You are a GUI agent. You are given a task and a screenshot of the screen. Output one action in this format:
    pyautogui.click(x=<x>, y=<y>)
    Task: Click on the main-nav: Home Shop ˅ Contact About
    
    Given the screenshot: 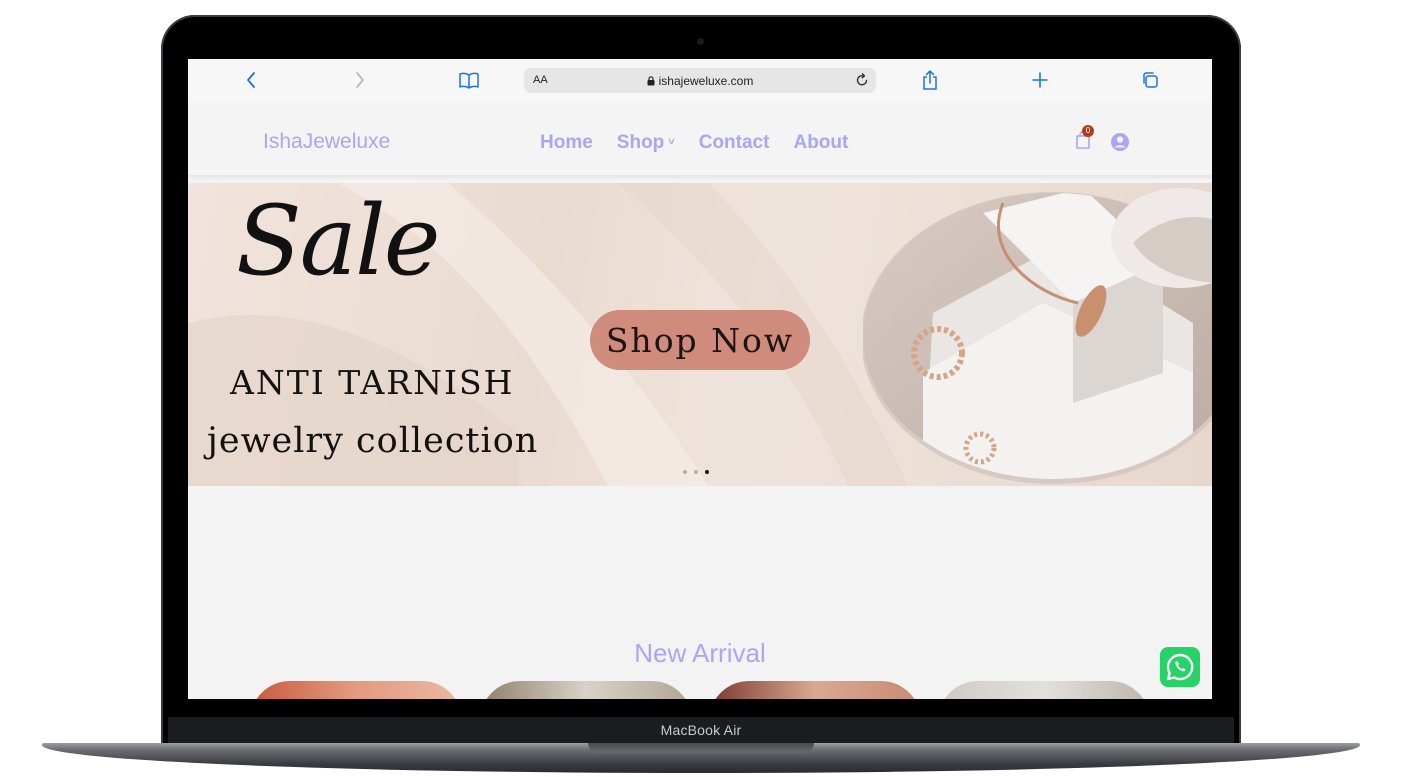 What is the action you would take?
    pyautogui.click(x=694, y=143)
    